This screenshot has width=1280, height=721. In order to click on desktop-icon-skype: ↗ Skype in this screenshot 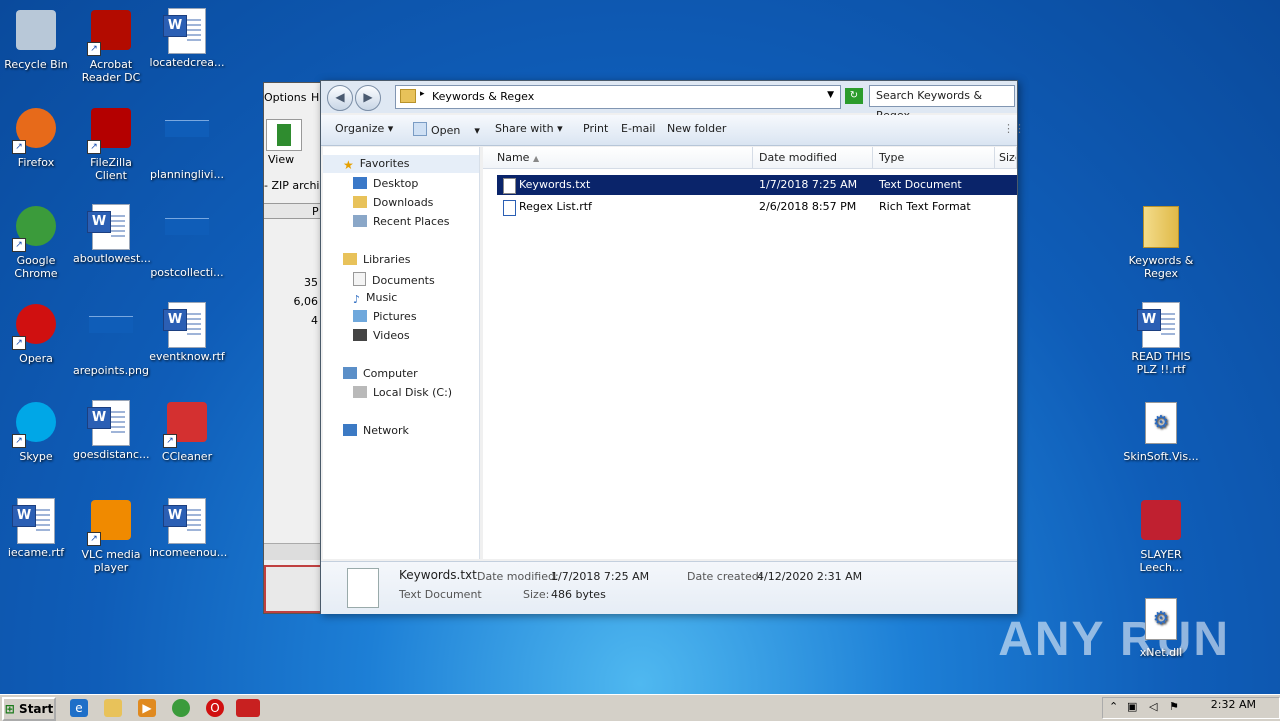, I will do `click(37, 431)`.